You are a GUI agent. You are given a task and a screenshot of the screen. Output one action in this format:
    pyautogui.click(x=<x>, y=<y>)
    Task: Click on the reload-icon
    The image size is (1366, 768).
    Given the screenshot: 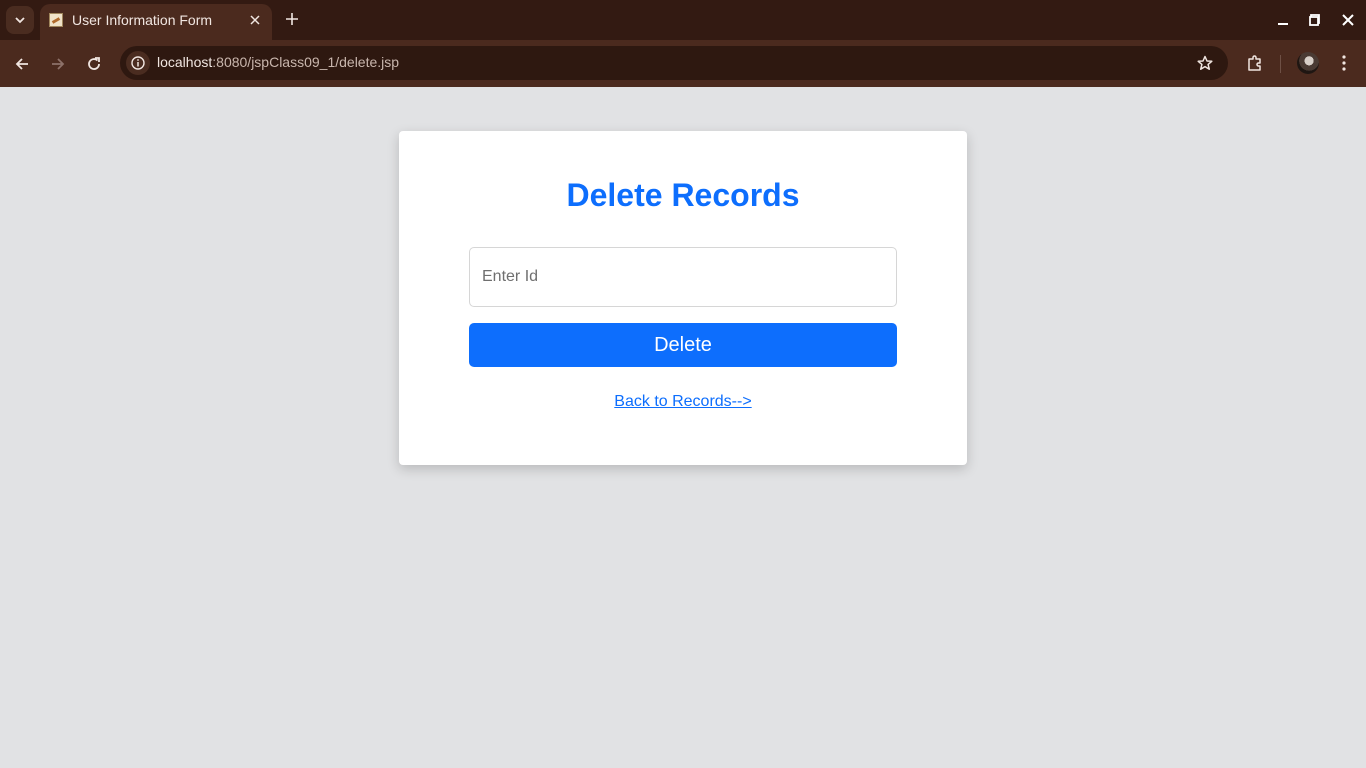 What is the action you would take?
    pyautogui.click(x=94, y=63)
    